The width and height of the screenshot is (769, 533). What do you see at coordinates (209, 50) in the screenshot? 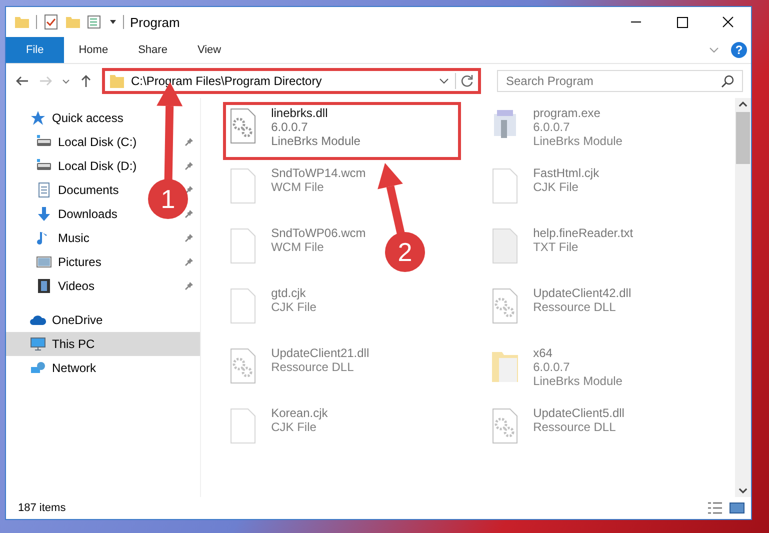
I see `ribbon-tab: View` at bounding box center [209, 50].